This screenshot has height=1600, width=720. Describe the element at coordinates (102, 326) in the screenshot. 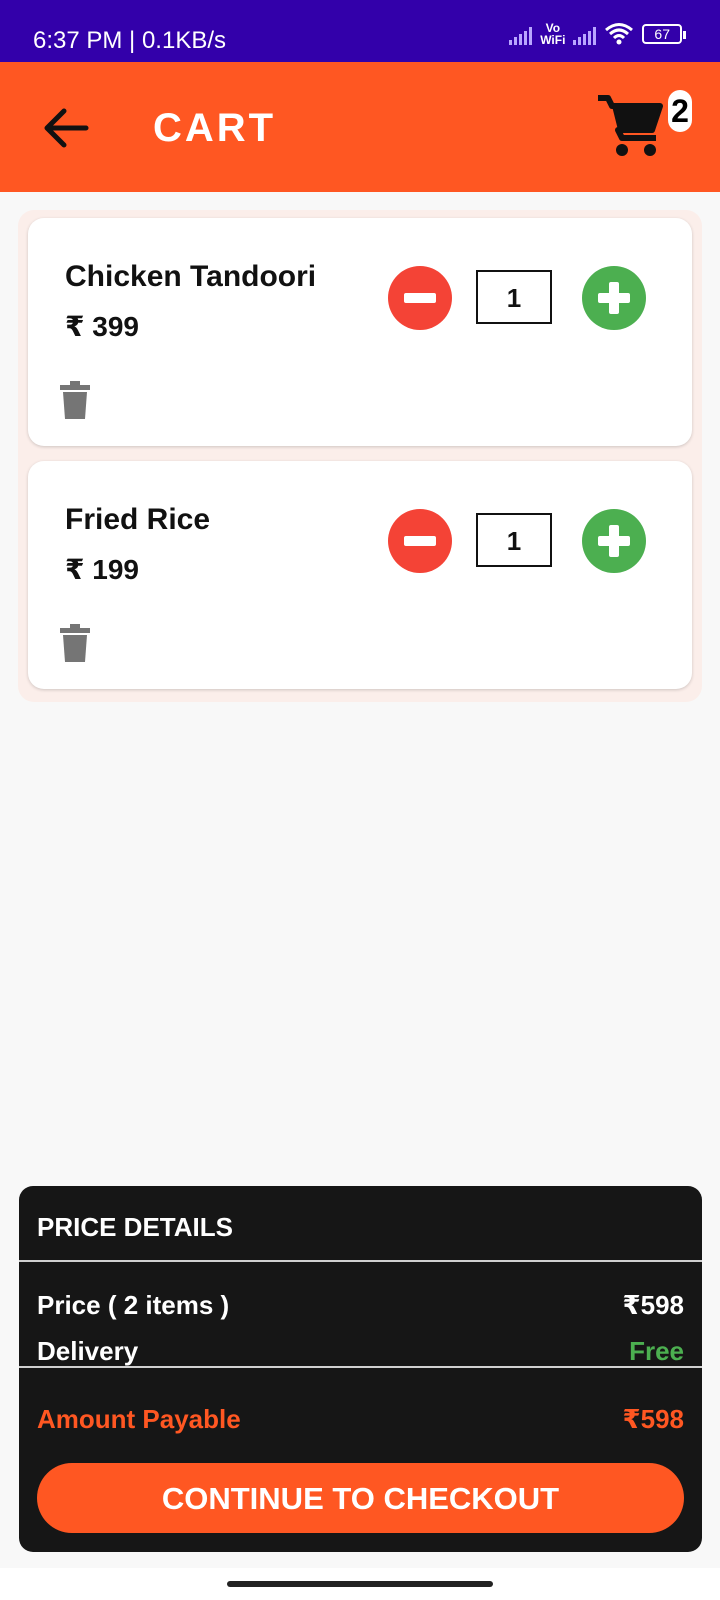

I see `item-price: ₹ 399` at that location.